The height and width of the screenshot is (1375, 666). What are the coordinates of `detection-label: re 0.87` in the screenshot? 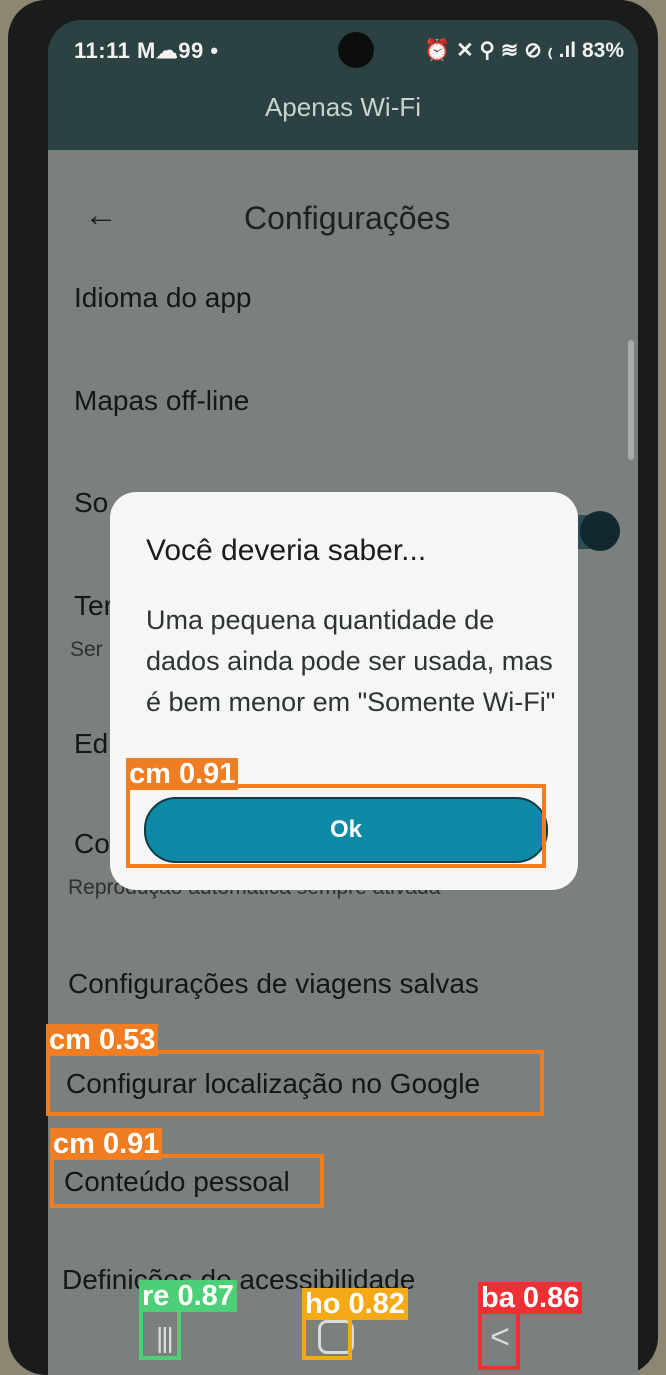 It's located at (188, 1296).